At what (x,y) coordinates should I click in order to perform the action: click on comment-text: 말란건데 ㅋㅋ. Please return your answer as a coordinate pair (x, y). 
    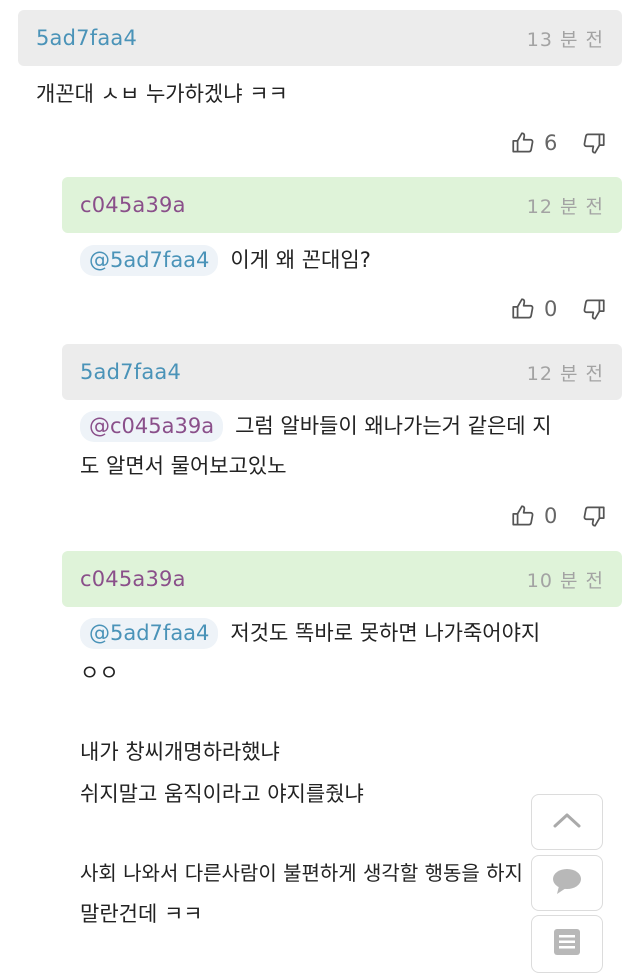
    Looking at the image, I should click on (141, 914).